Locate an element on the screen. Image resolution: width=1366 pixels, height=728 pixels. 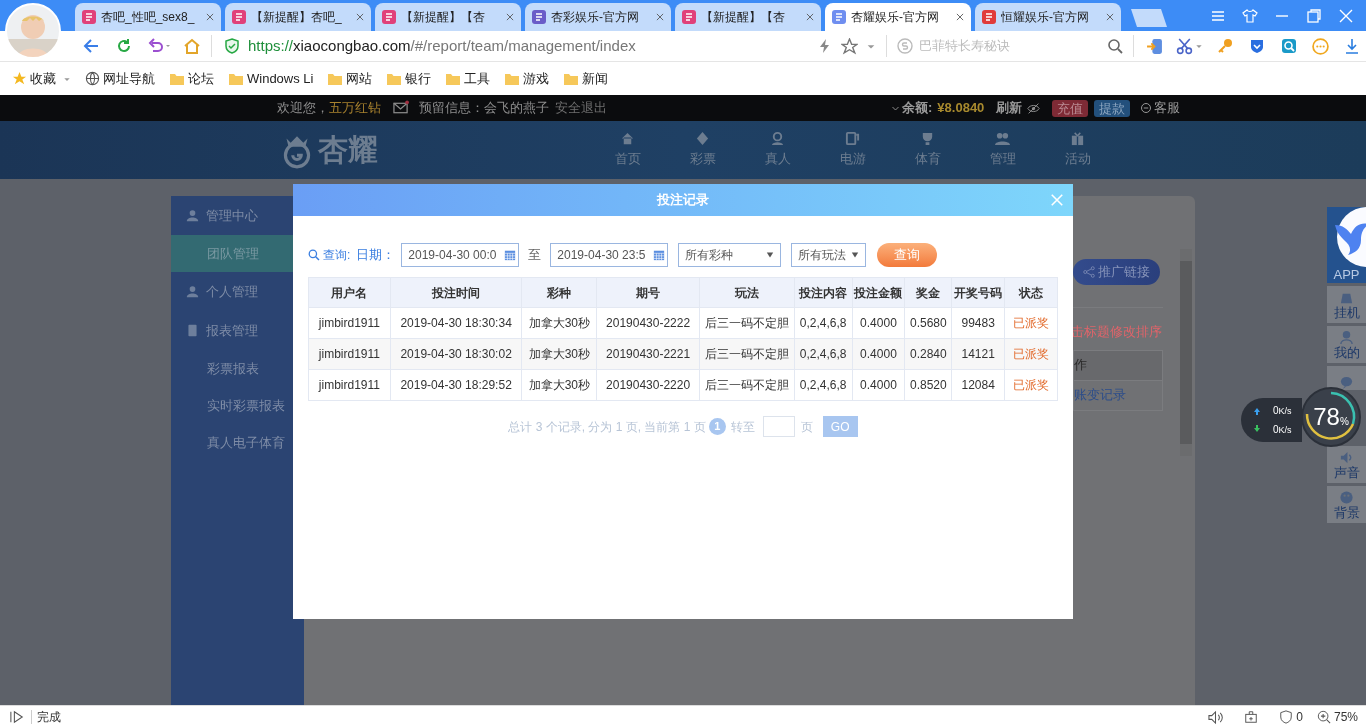
dock-item: APP is located at coordinates (1346, 245).